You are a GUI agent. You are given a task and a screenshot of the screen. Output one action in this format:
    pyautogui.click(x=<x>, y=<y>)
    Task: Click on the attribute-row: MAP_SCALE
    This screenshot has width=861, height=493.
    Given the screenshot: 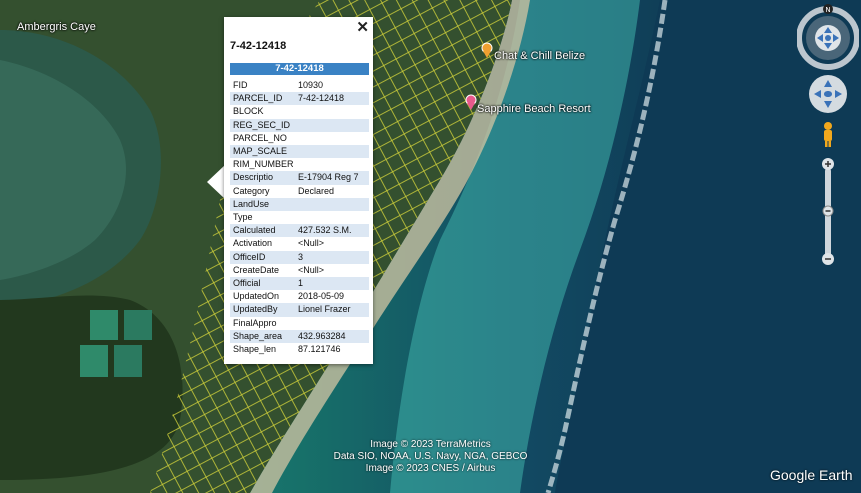 What is the action you would take?
    pyautogui.click(x=299, y=152)
    